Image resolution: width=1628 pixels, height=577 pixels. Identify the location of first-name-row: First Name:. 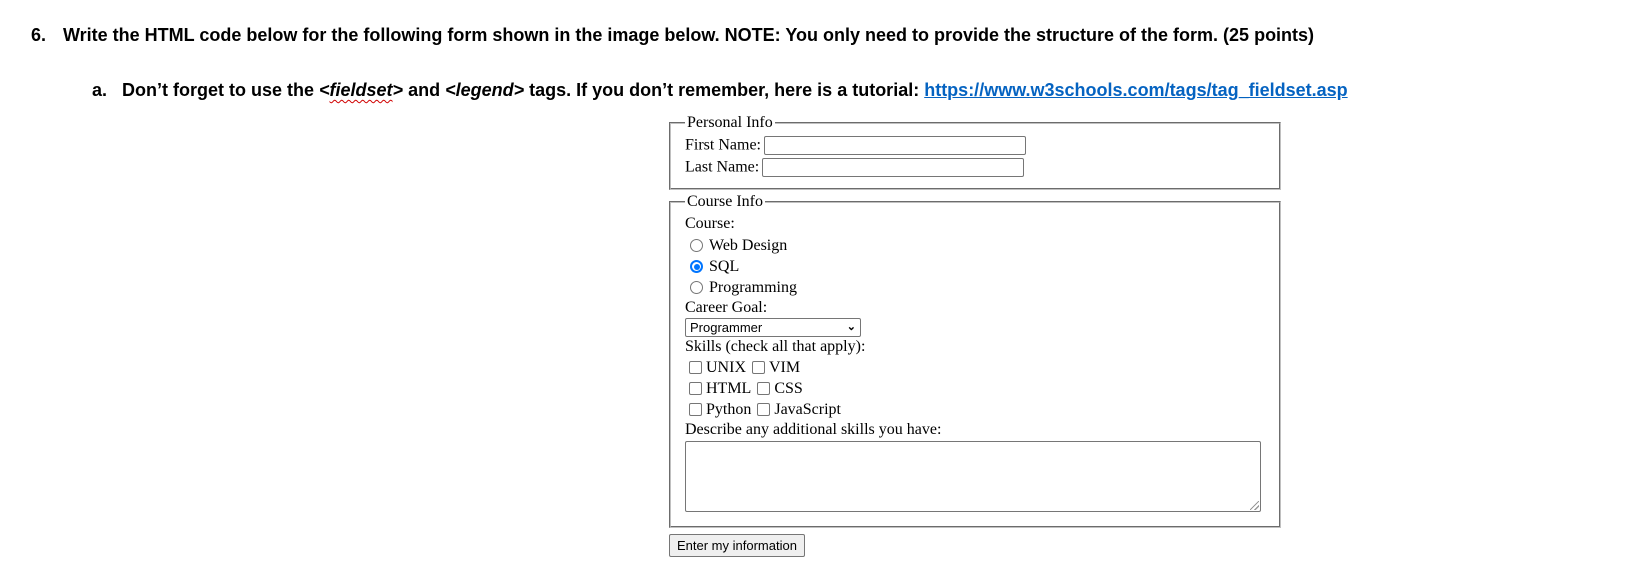
(976, 145).